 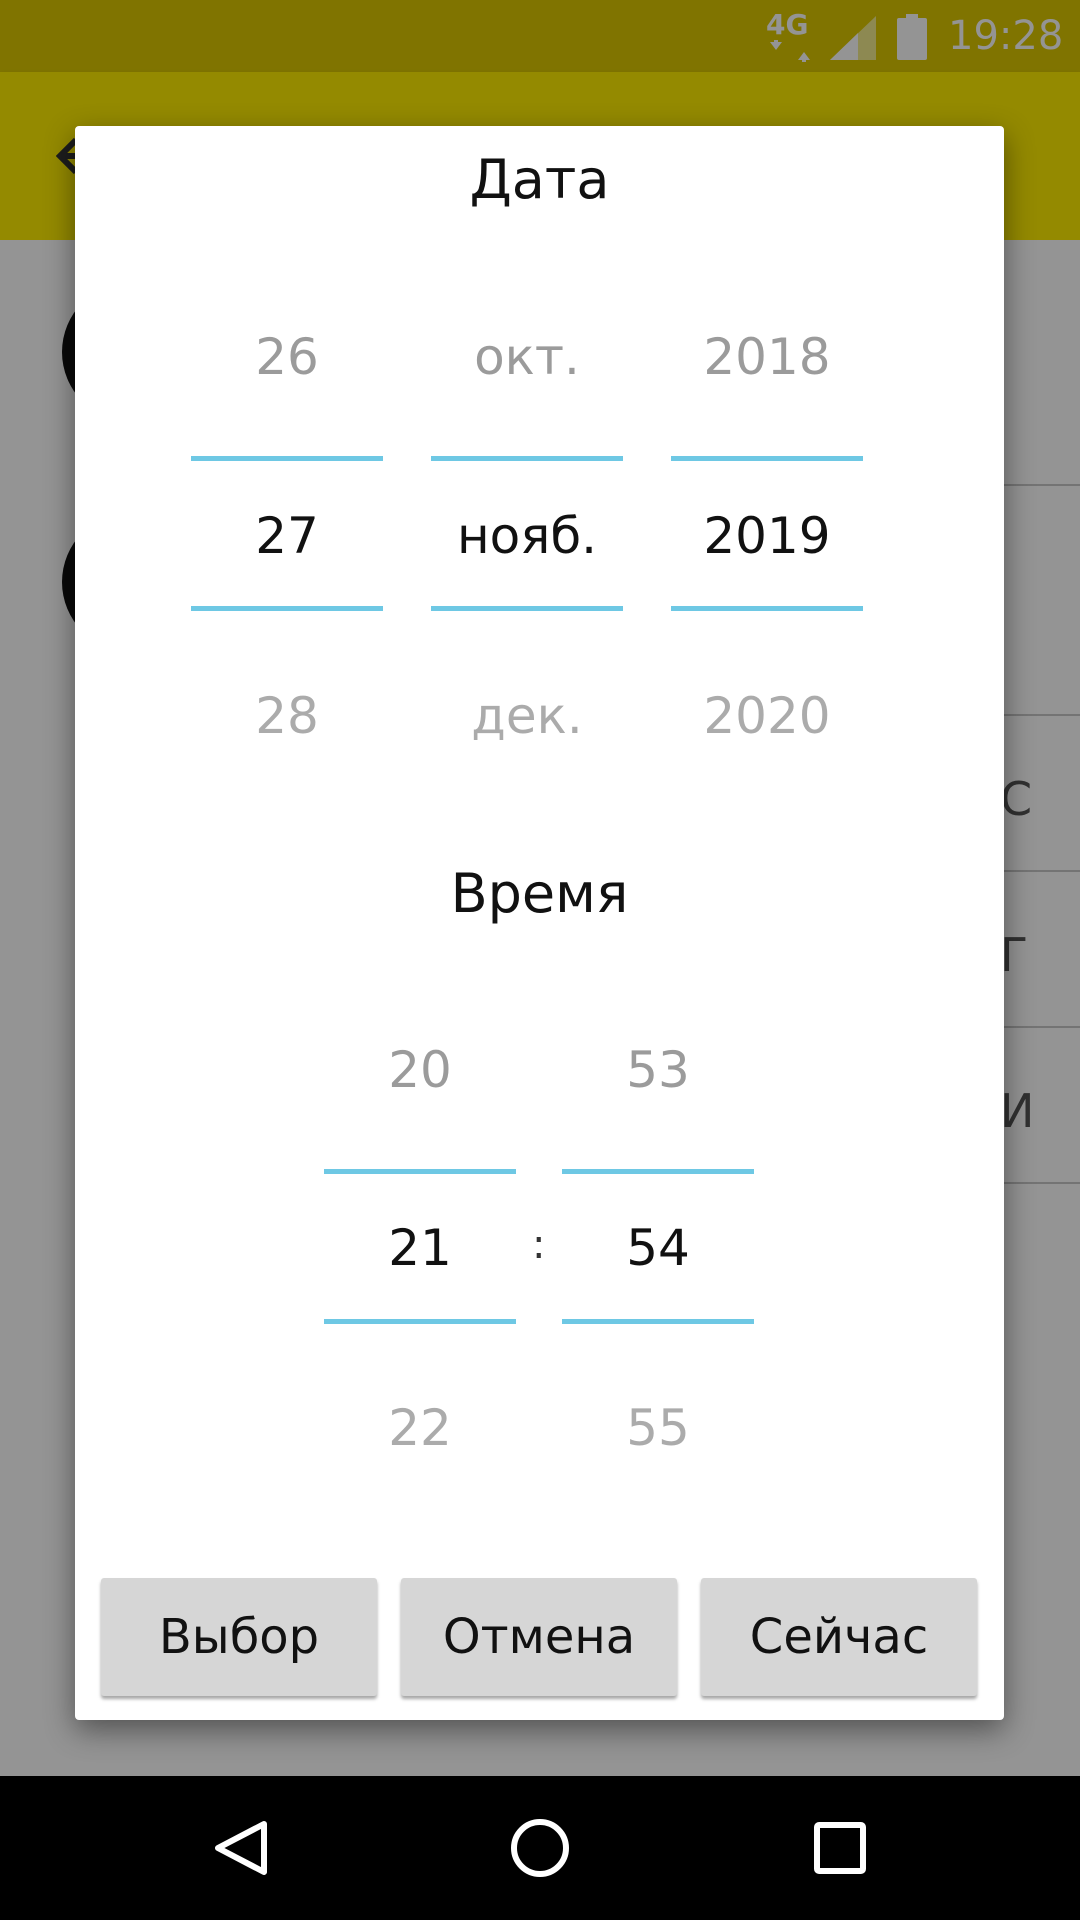 What do you see at coordinates (840, 1848) in the screenshot?
I see `recents-icon` at bounding box center [840, 1848].